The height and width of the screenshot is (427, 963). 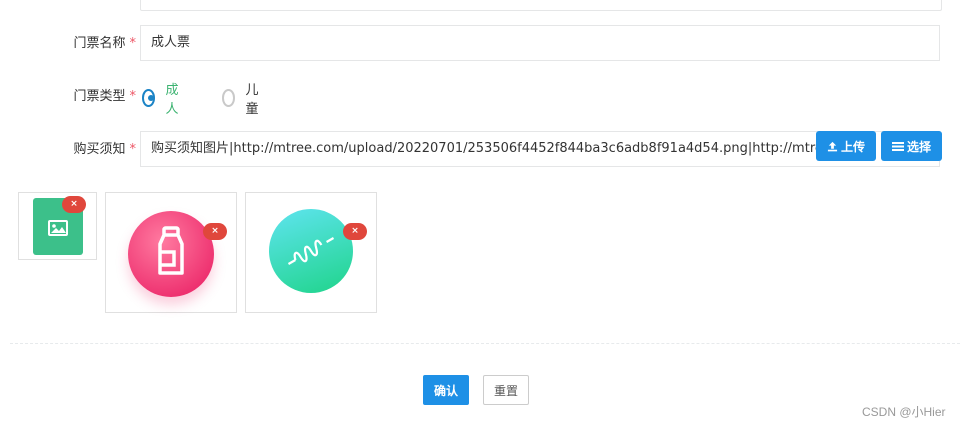 I want to click on reset-button: 重置, so click(x=506, y=390).